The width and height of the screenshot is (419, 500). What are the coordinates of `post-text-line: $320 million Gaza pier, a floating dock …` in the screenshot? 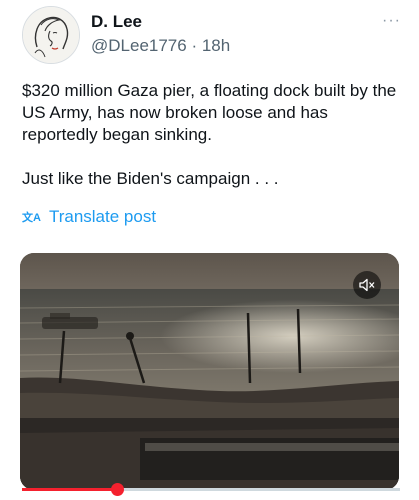 It's located at (209, 112).